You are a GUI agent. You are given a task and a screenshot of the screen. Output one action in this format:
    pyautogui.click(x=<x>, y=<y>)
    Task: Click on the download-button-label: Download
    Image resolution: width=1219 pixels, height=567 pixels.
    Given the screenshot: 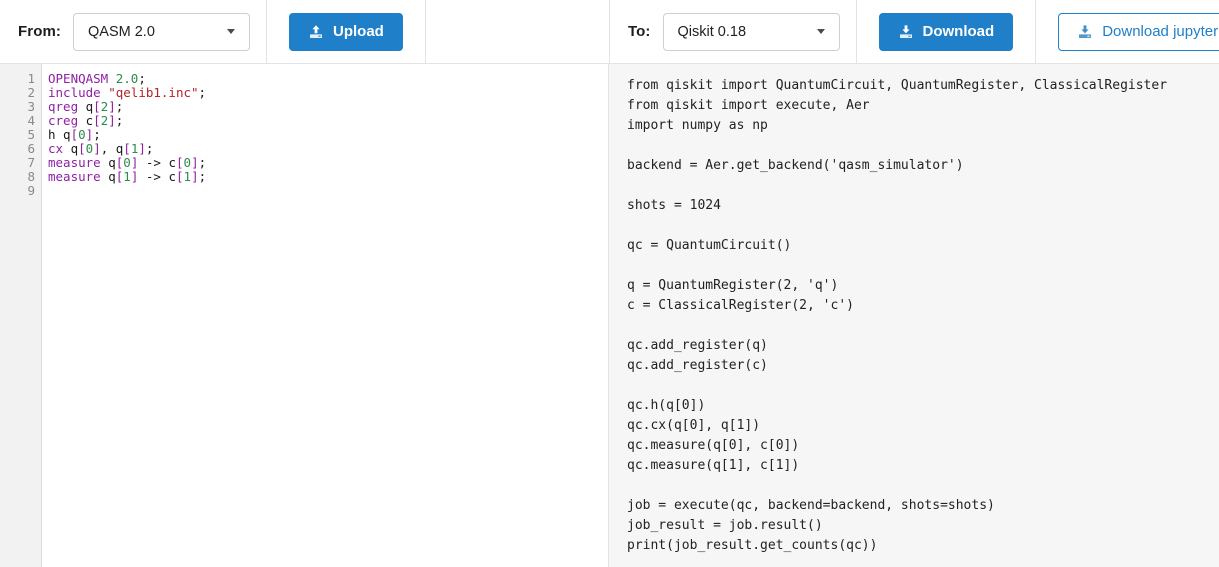 What is the action you would take?
    pyautogui.click(x=958, y=31)
    